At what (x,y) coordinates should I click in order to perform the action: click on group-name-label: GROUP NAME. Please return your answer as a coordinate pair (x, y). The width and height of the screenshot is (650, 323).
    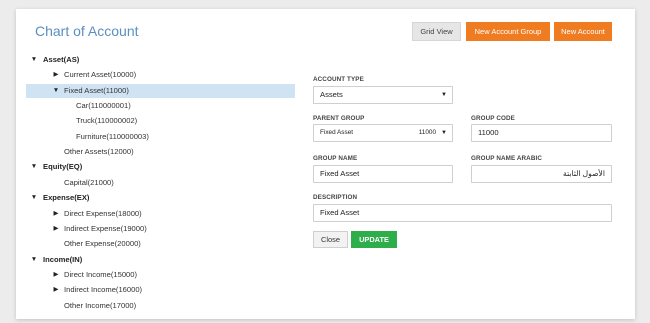
    Looking at the image, I should click on (335, 158).